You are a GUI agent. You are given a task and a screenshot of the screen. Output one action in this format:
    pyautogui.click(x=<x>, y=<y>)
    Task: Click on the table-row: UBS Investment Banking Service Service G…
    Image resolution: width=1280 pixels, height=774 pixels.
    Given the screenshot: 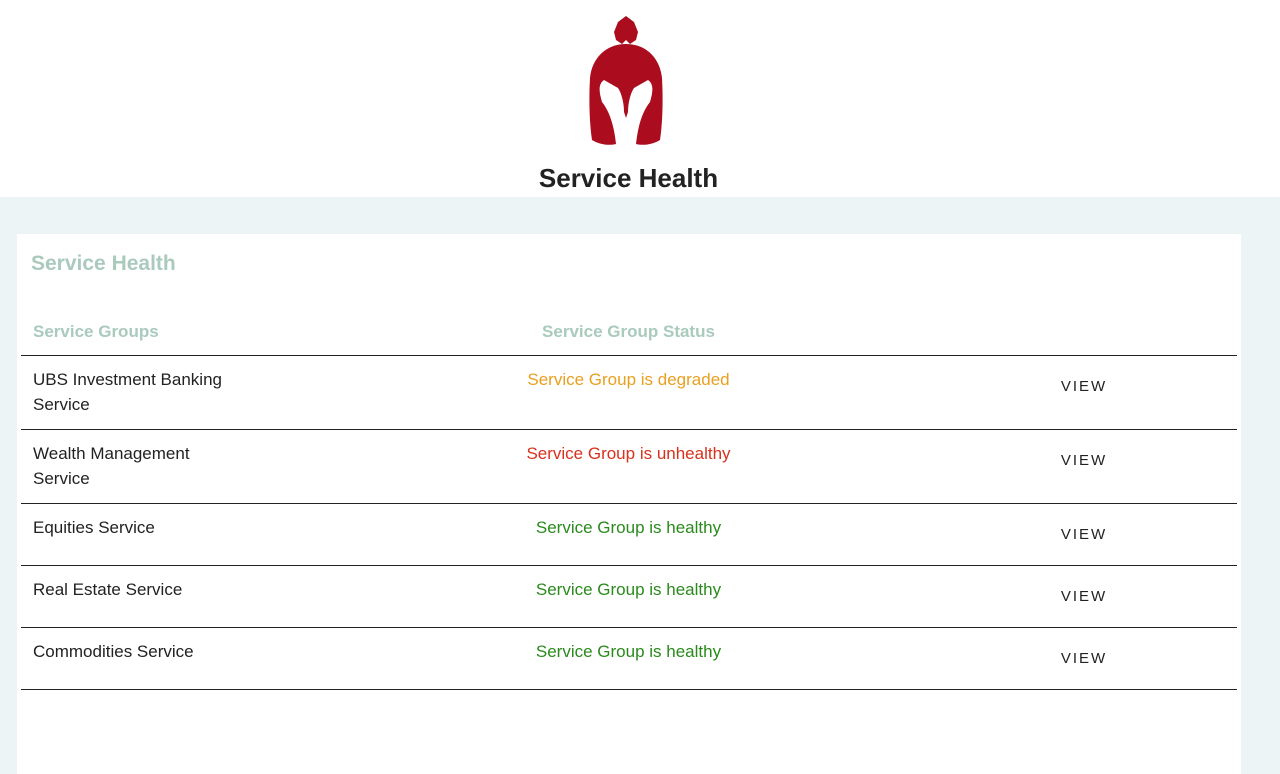 What is the action you would take?
    pyautogui.click(x=629, y=393)
    